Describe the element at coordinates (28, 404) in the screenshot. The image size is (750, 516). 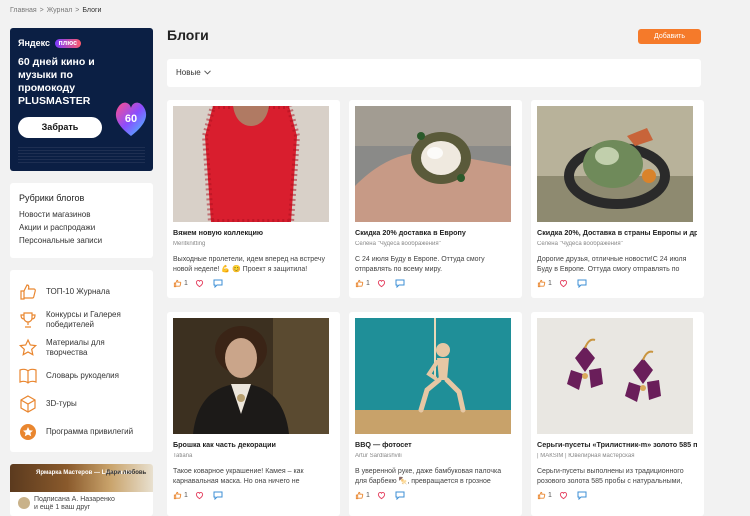
I see `cube-icon` at that location.